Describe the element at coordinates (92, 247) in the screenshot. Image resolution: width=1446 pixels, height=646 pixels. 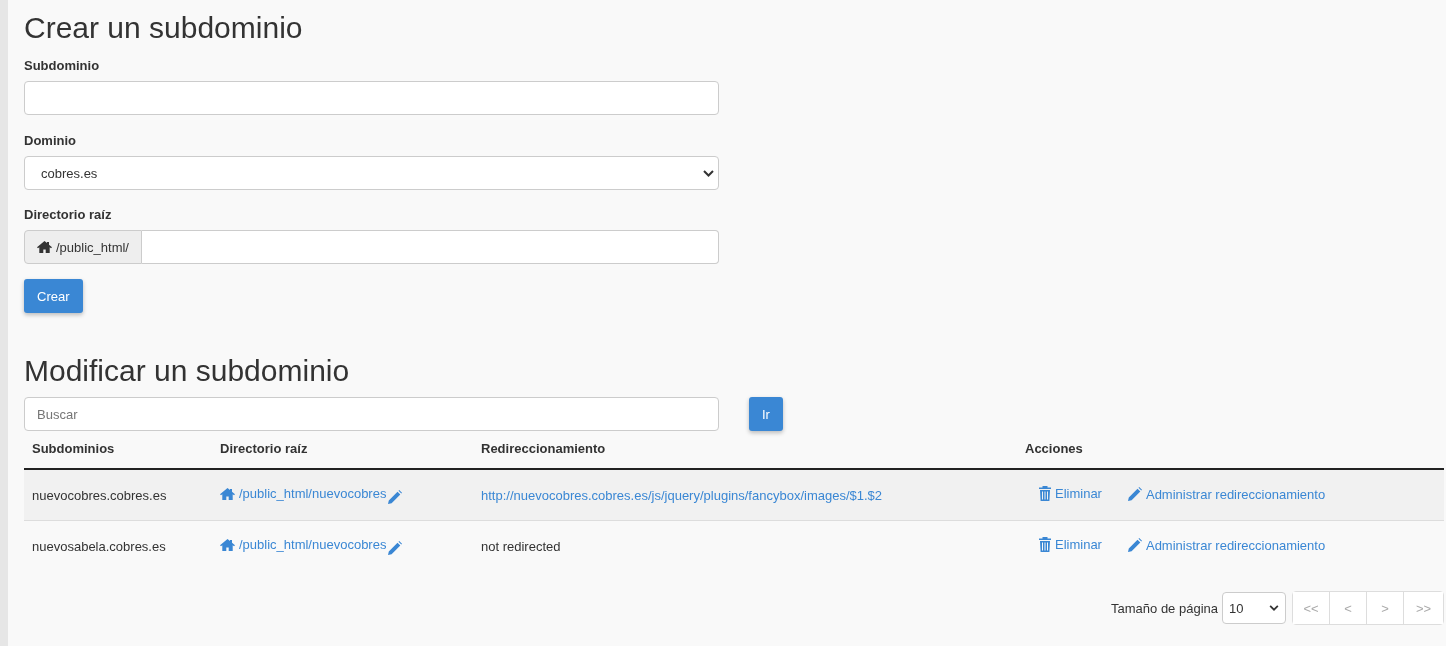
I see `path-prefix: /public_html/` at that location.